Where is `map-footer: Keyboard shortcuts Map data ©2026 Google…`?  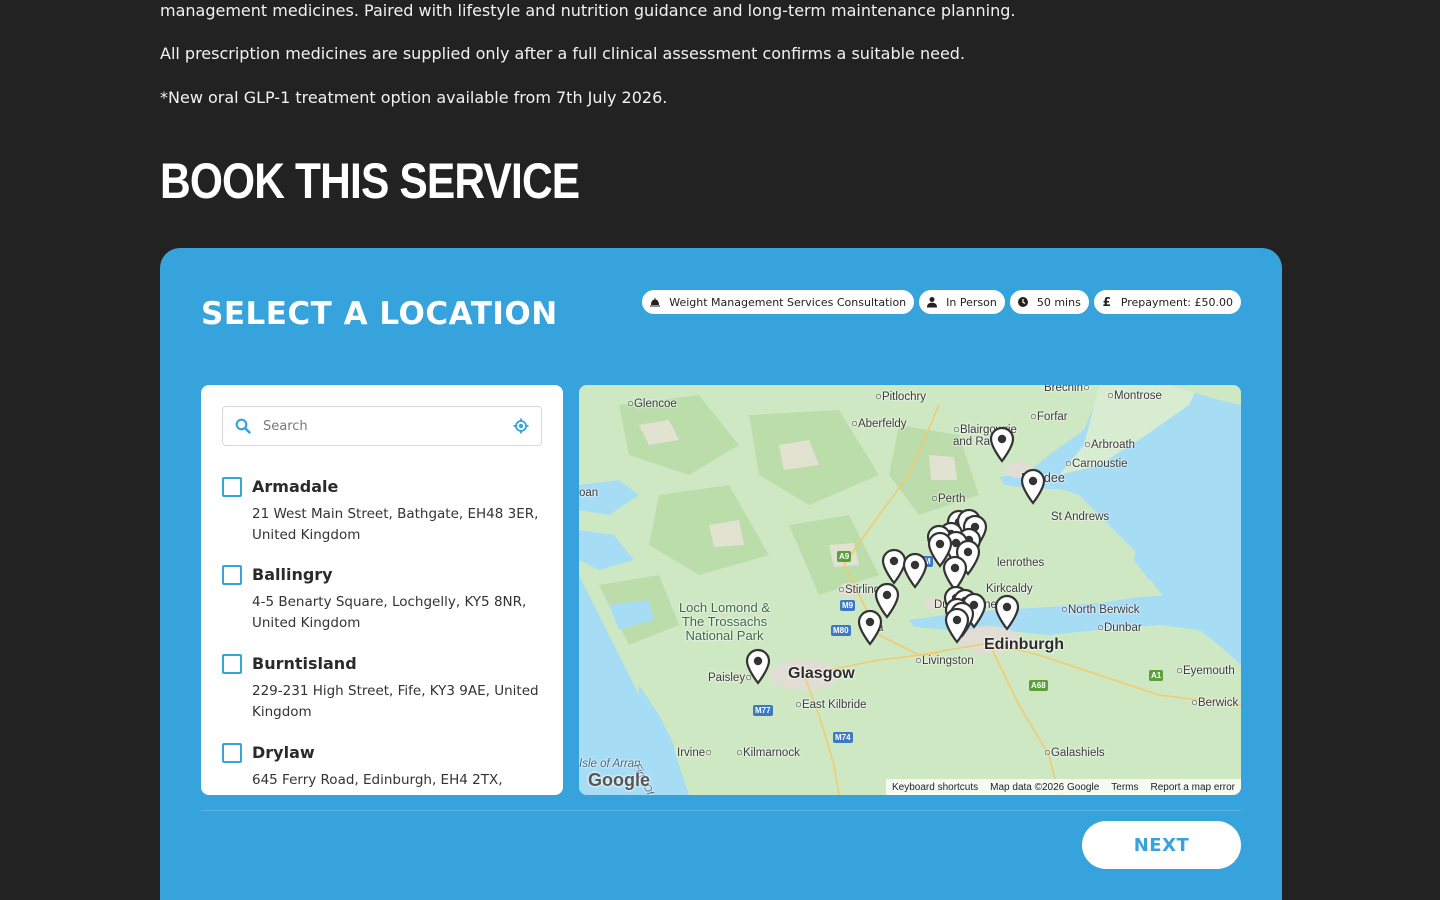
map-footer: Keyboard shortcuts Map data ©2026 Google… is located at coordinates (1063, 787).